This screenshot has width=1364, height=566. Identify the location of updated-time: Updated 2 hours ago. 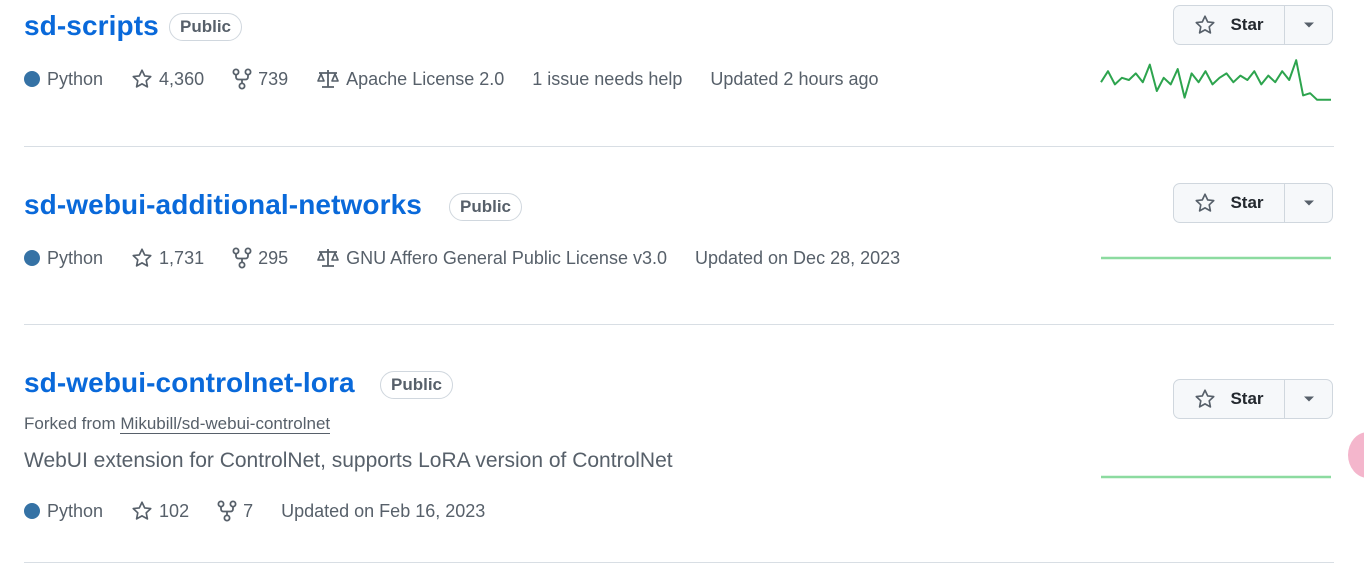
(794, 79).